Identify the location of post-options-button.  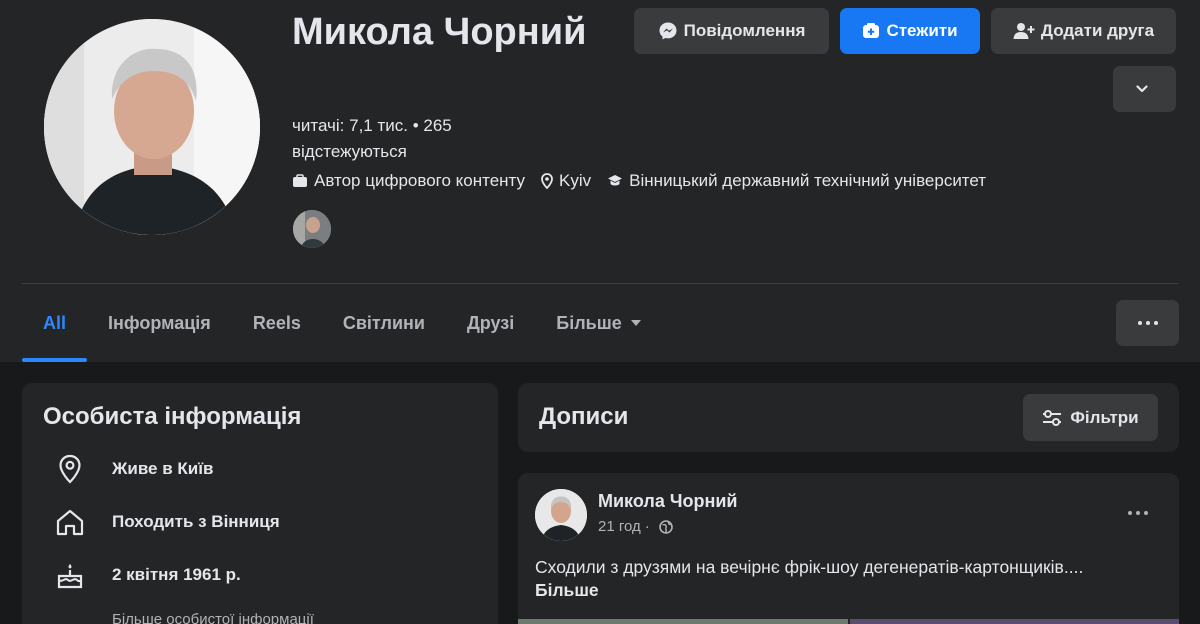
(1138, 513).